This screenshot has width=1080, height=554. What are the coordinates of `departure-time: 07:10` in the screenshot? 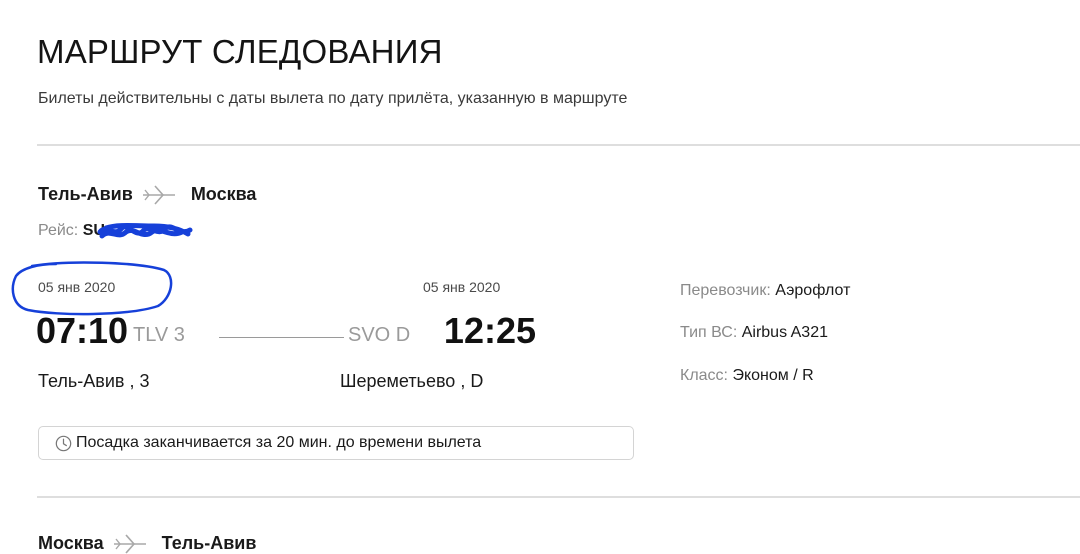 It's located at (82, 330).